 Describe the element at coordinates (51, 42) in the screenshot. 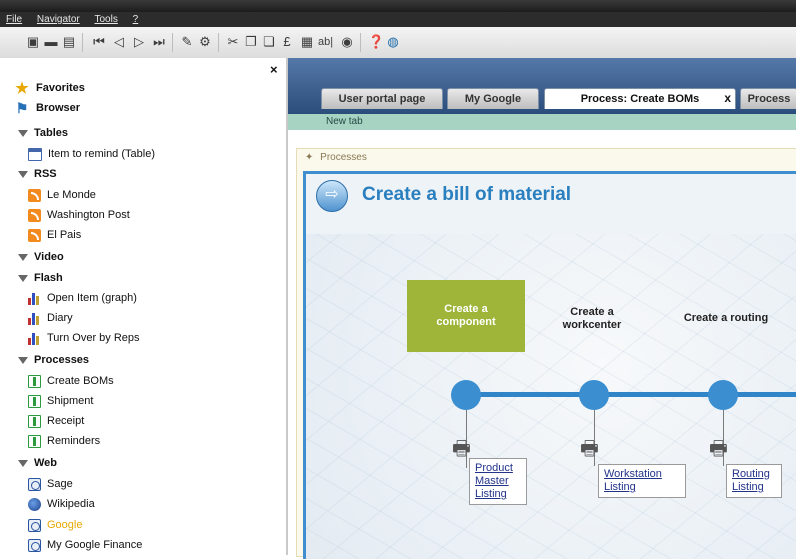

I see `print-icon: ▬` at that location.